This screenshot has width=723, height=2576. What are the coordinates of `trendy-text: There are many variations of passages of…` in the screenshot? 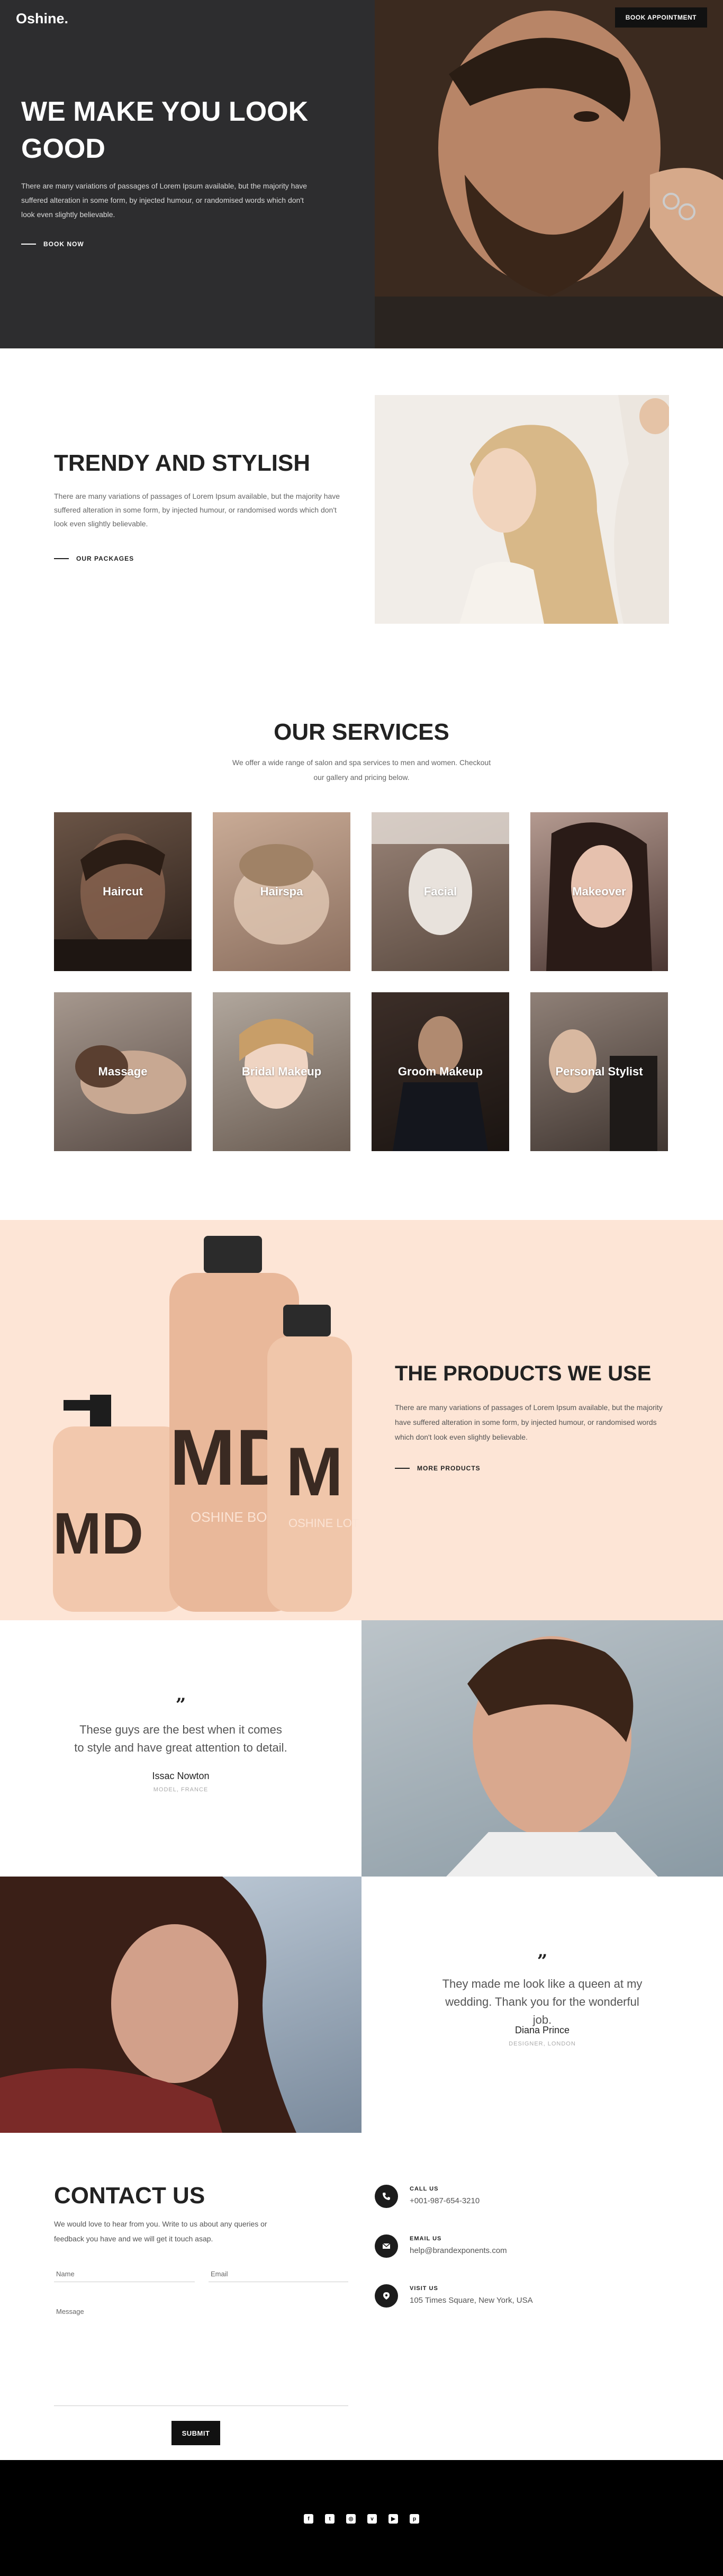 It's located at (197, 510).